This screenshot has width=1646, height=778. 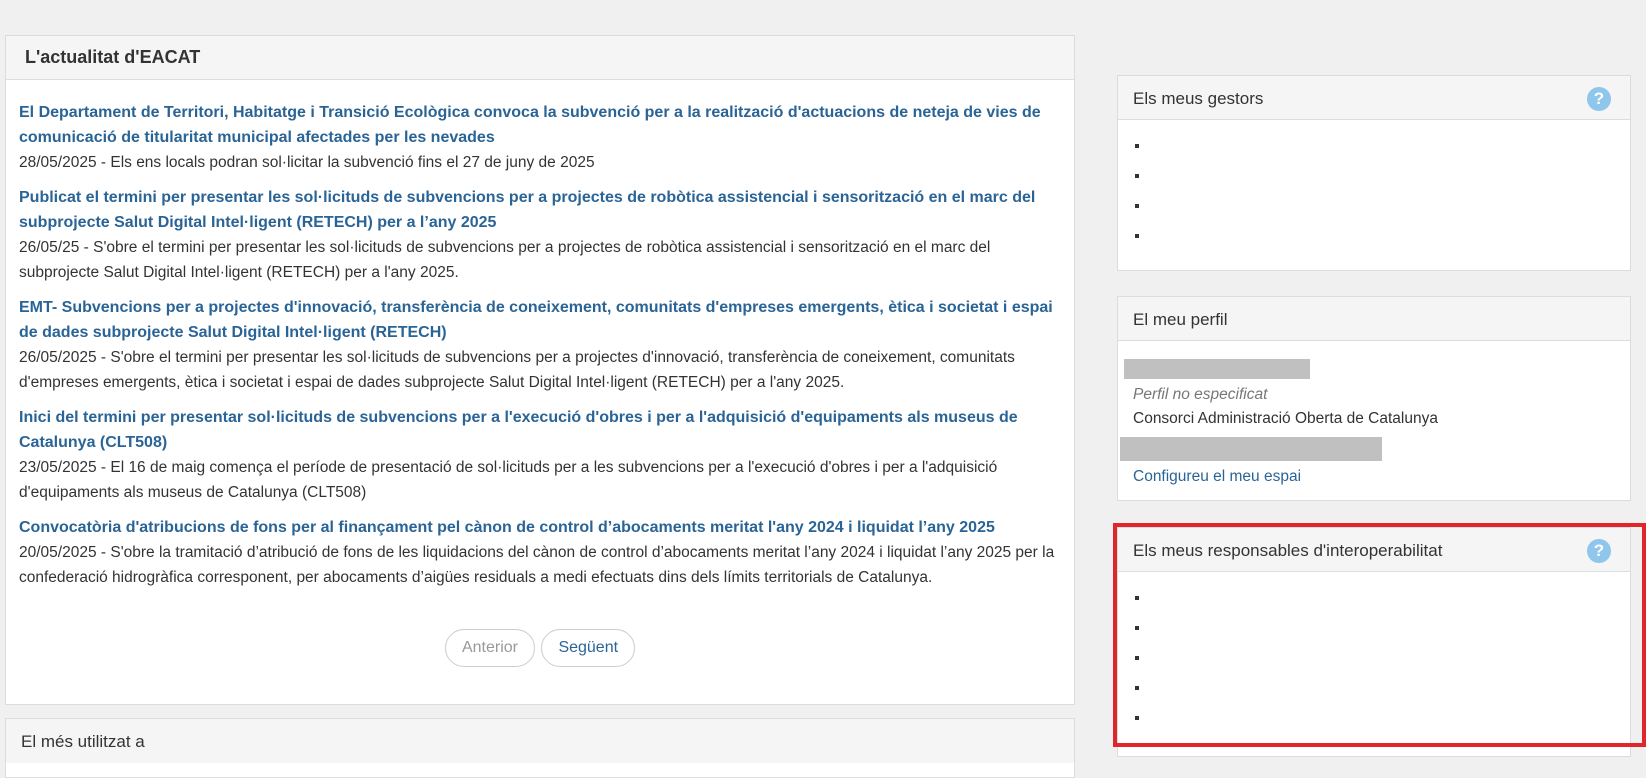 What do you see at coordinates (489, 648) in the screenshot?
I see `pager-previous-button: Anterior` at bounding box center [489, 648].